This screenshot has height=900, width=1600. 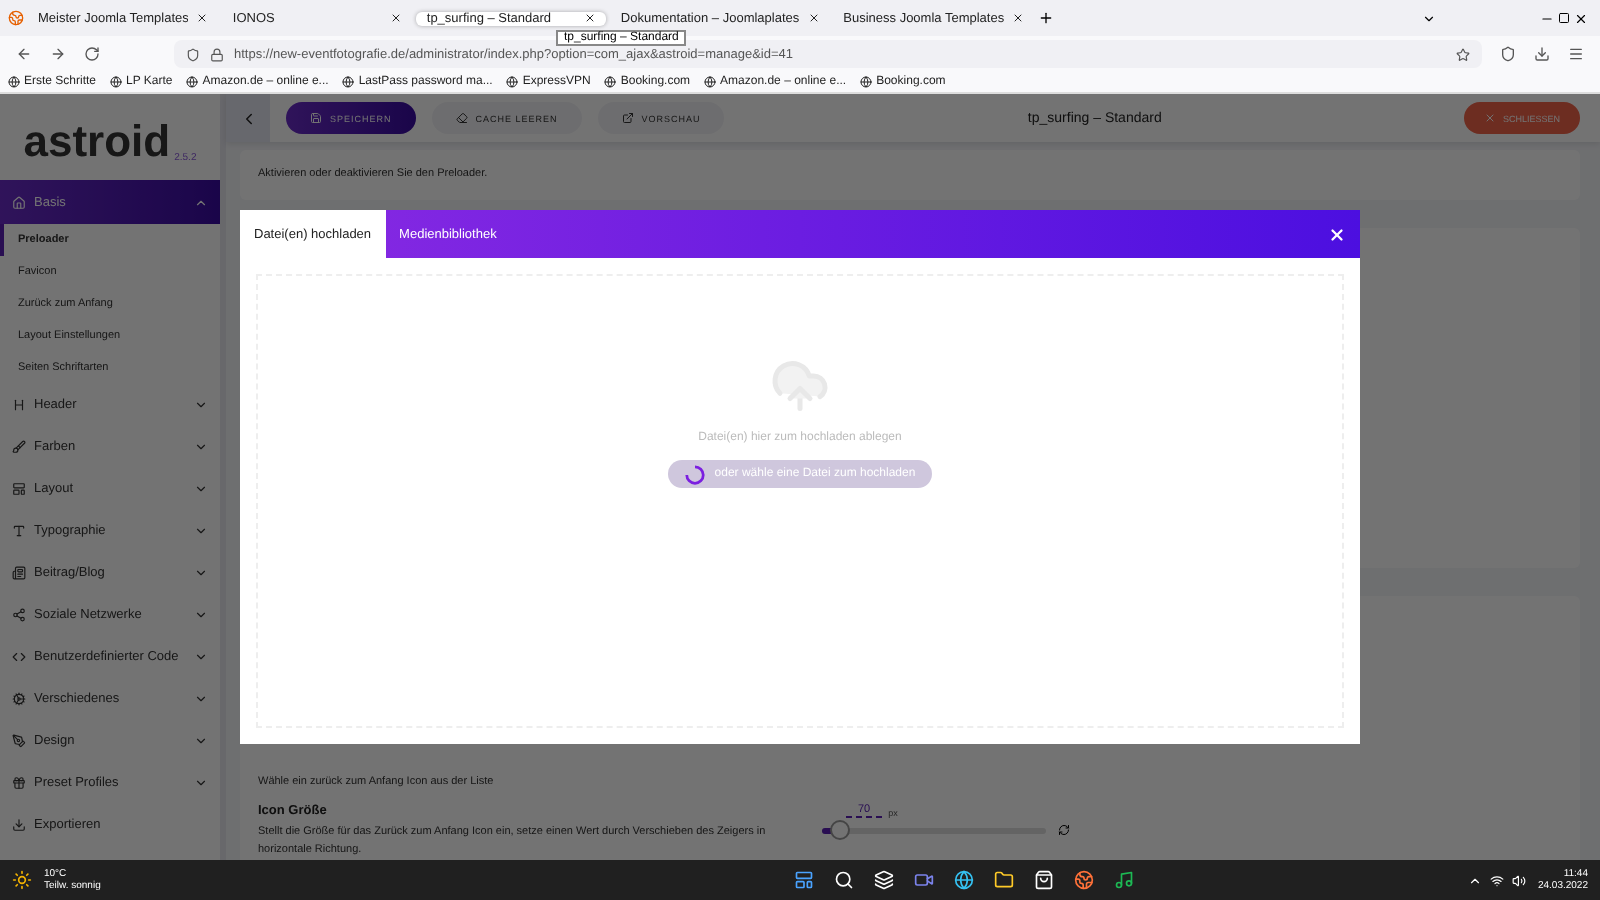 What do you see at coordinates (22, 880) in the screenshot?
I see `weather-icon` at bounding box center [22, 880].